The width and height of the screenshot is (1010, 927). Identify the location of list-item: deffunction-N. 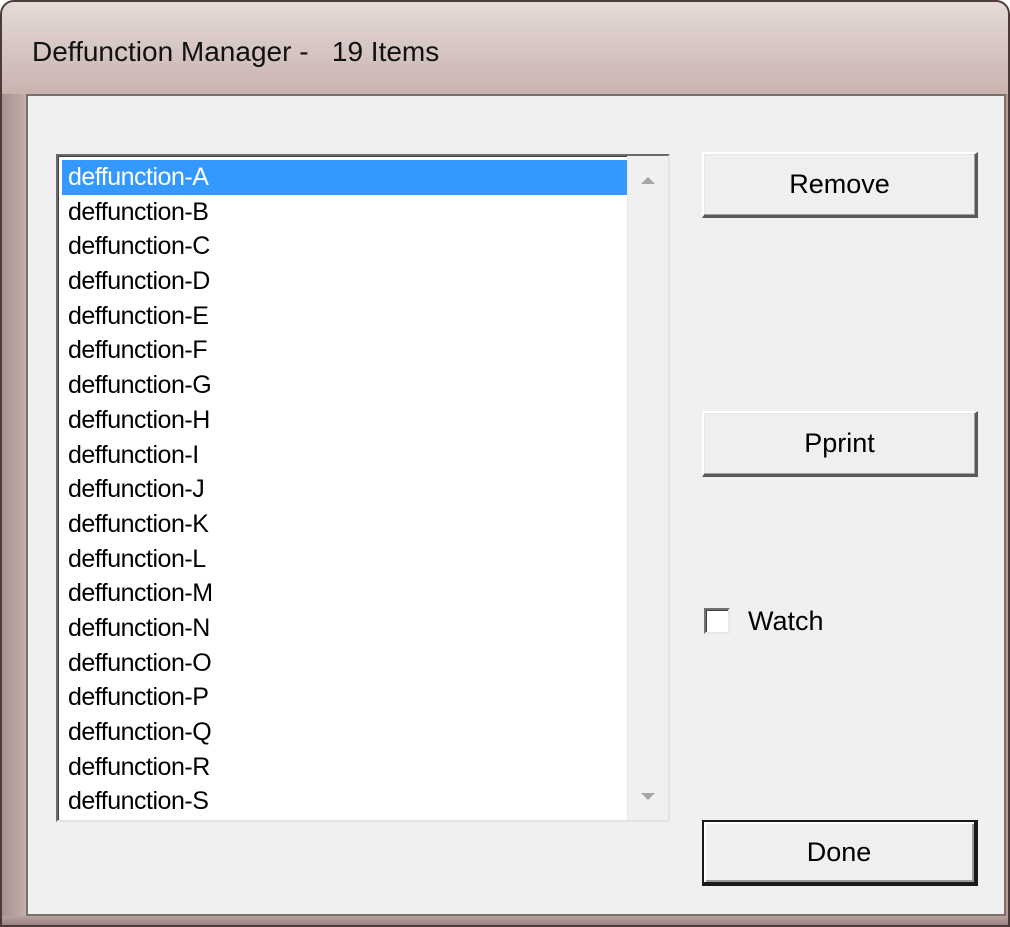
(345, 628).